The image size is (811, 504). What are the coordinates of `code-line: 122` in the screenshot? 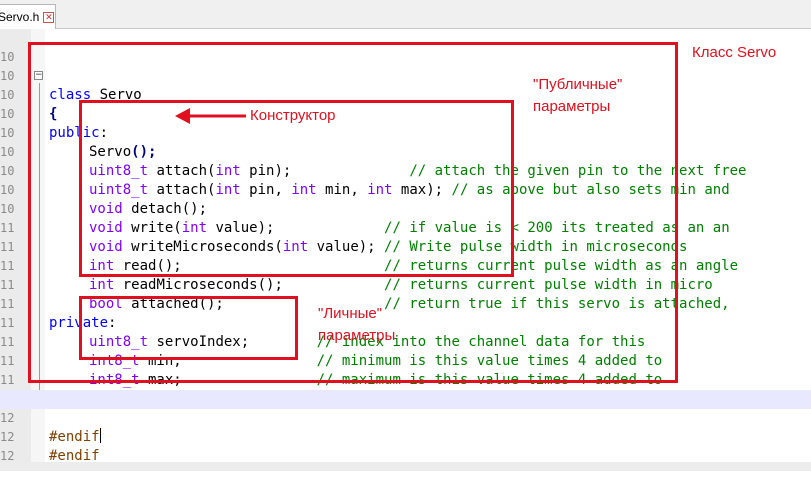 It's located at (405, 445).